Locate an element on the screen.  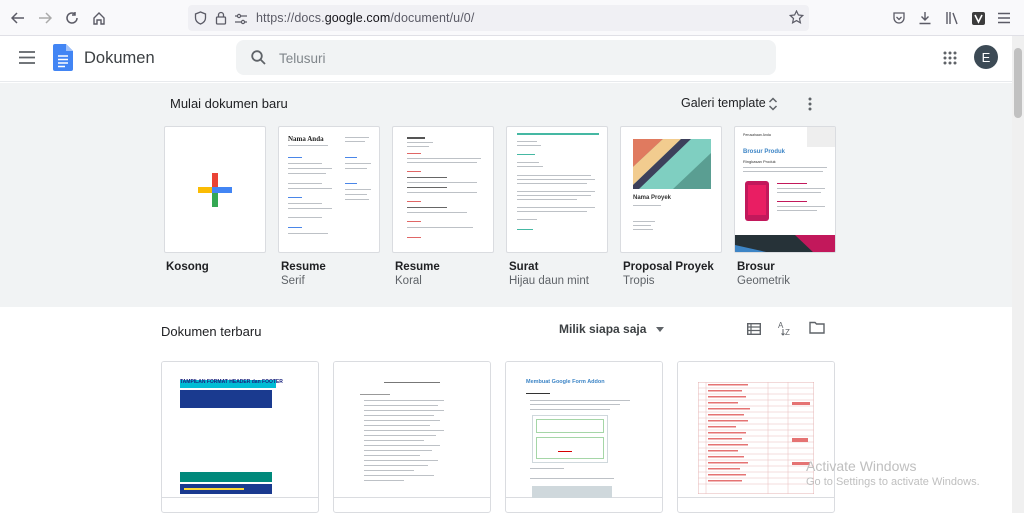
app-name: Dokumen is located at coordinates (119, 58).